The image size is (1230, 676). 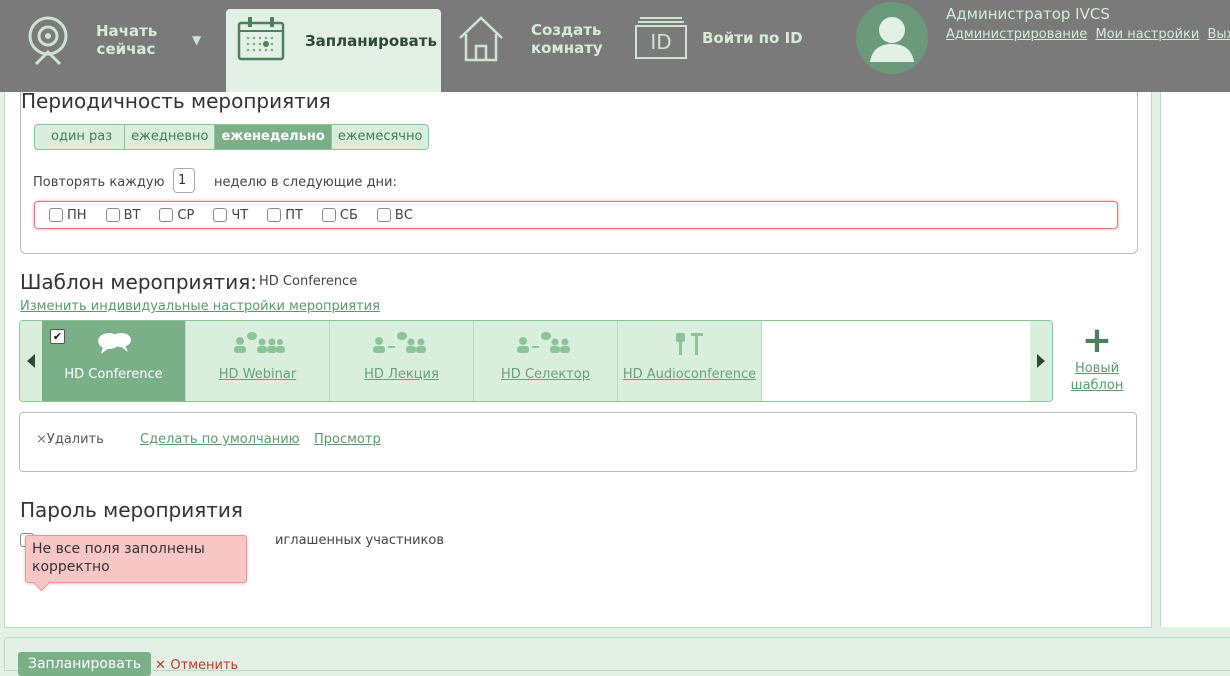 I want to click on repeat-label: Повторять каждую, so click(x=99, y=182).